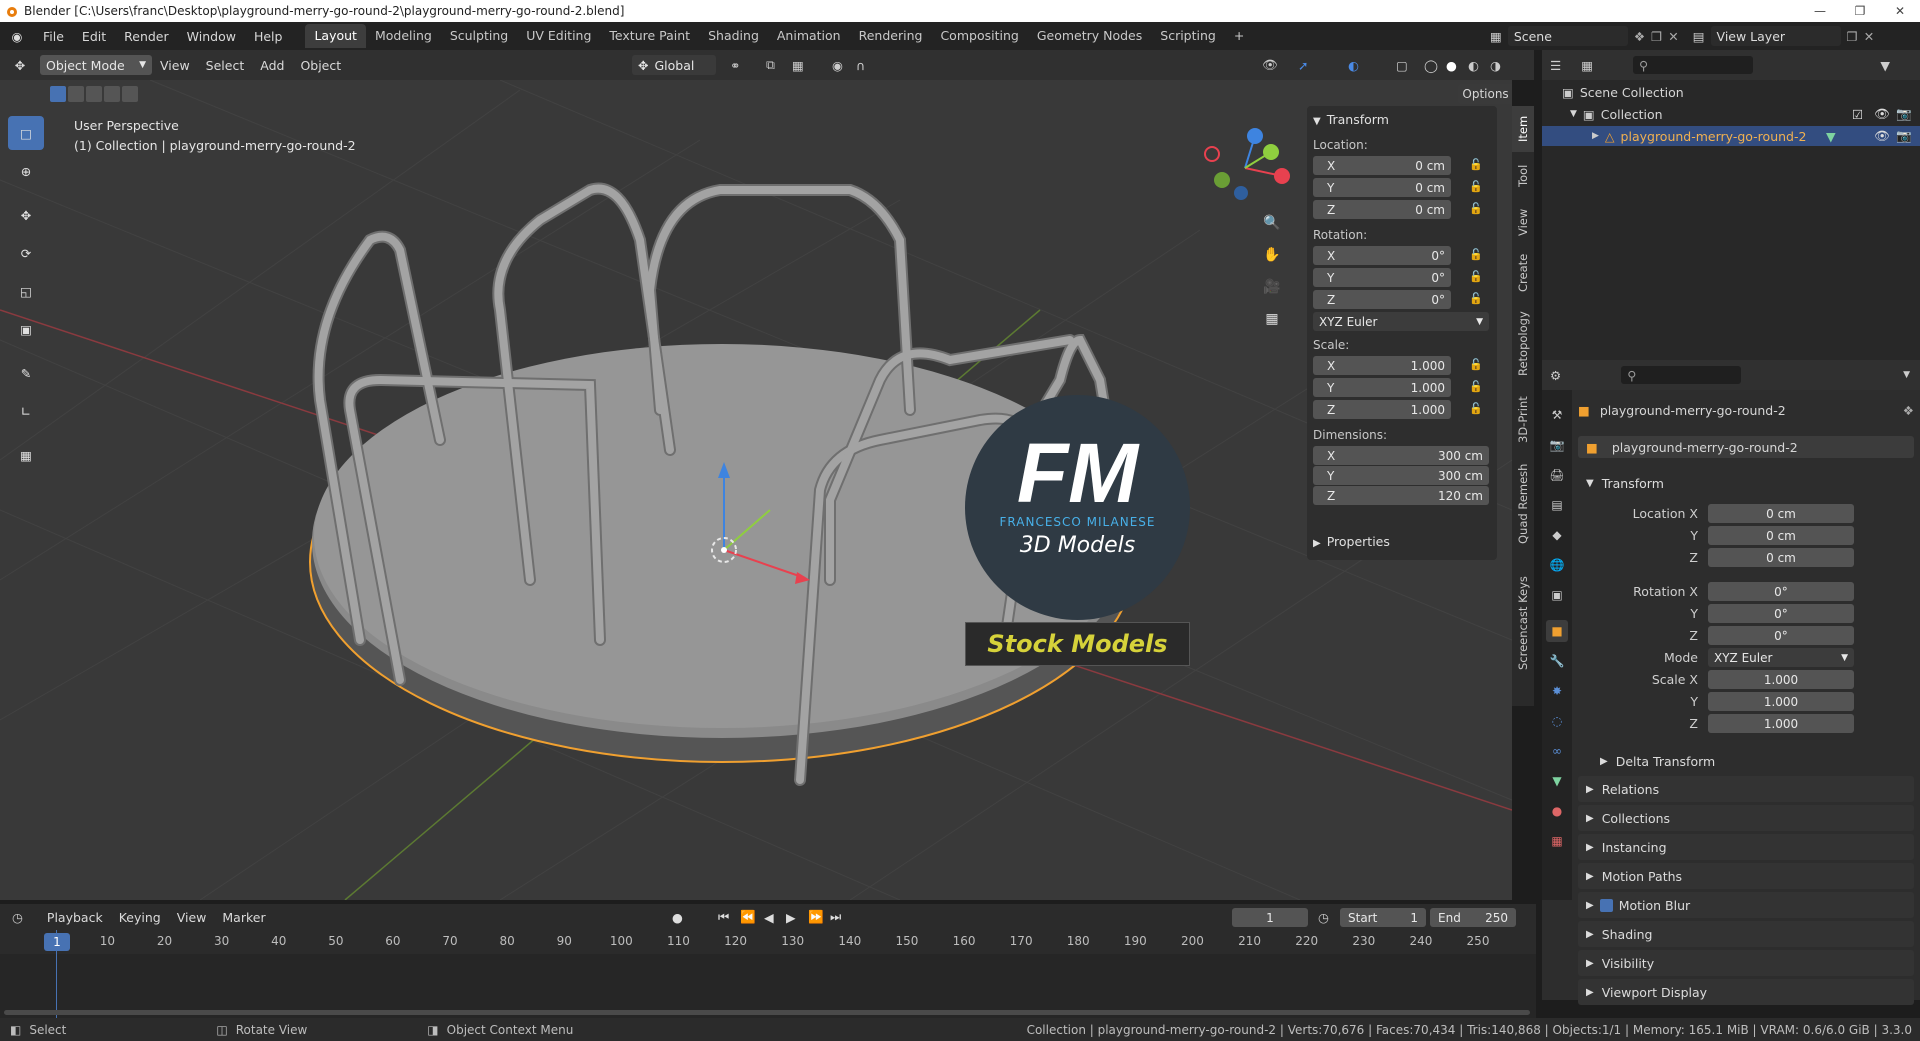 This screenshot has height=1041, width=1920. I want to click on menu-marker: Marker, so click(243, 917).